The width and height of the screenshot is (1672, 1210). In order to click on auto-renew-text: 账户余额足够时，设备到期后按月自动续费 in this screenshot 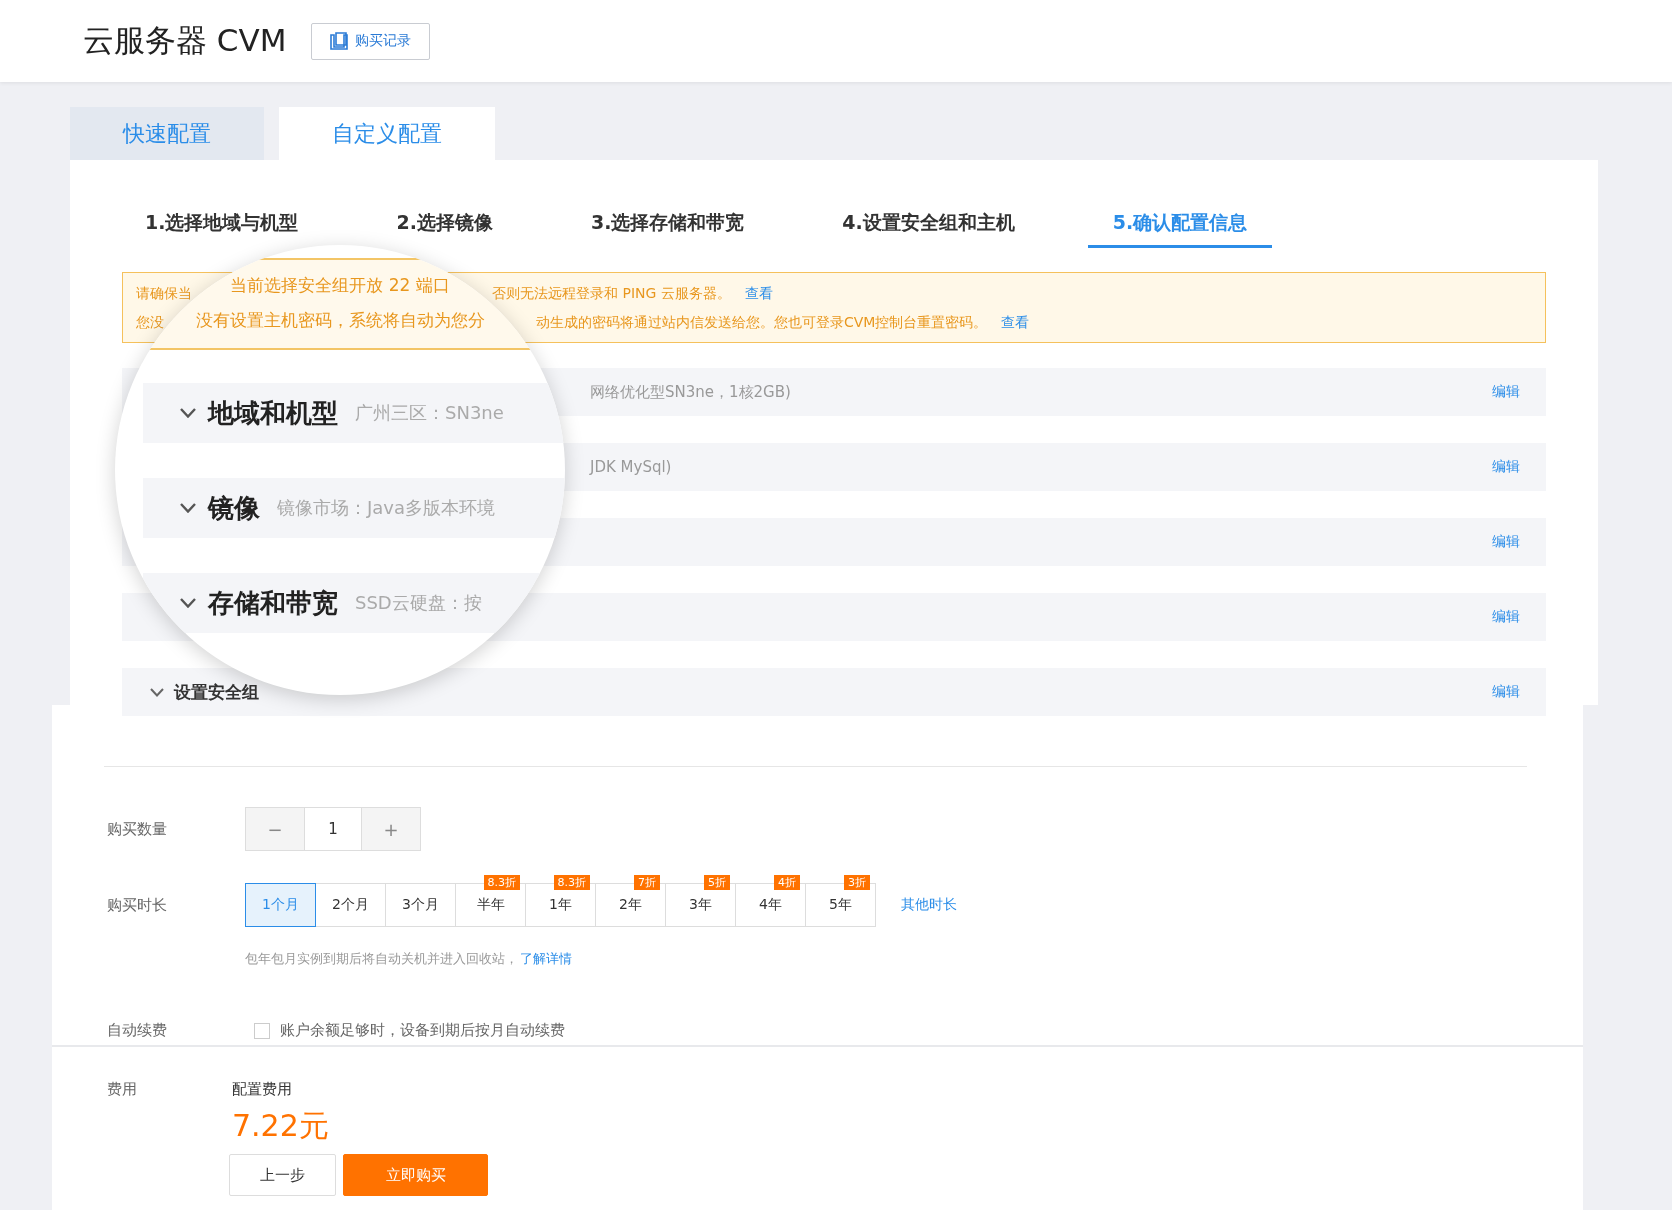, I will do `click(422, 1030)`.